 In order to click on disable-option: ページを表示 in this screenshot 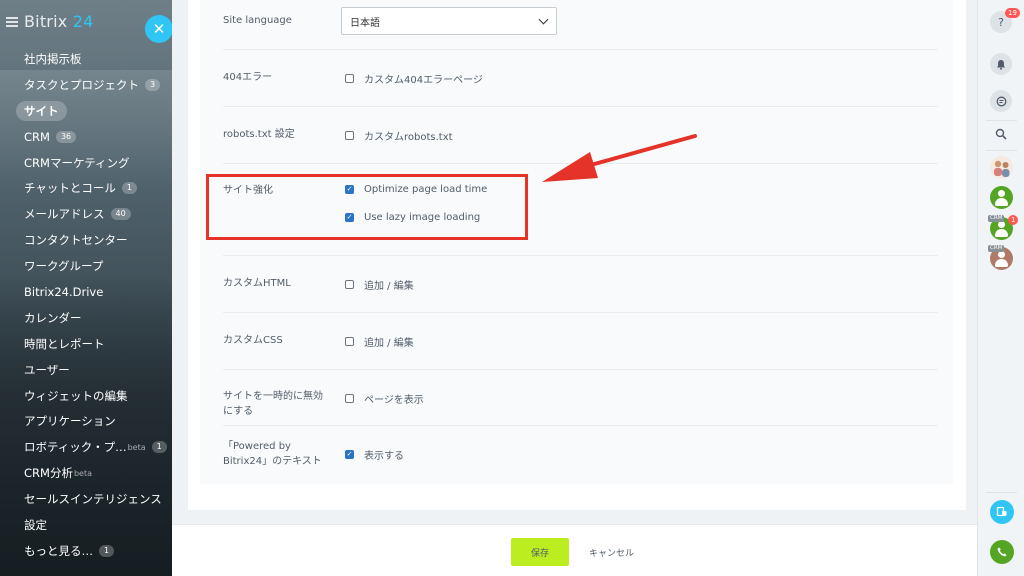, I will do `click(384, 398)`.